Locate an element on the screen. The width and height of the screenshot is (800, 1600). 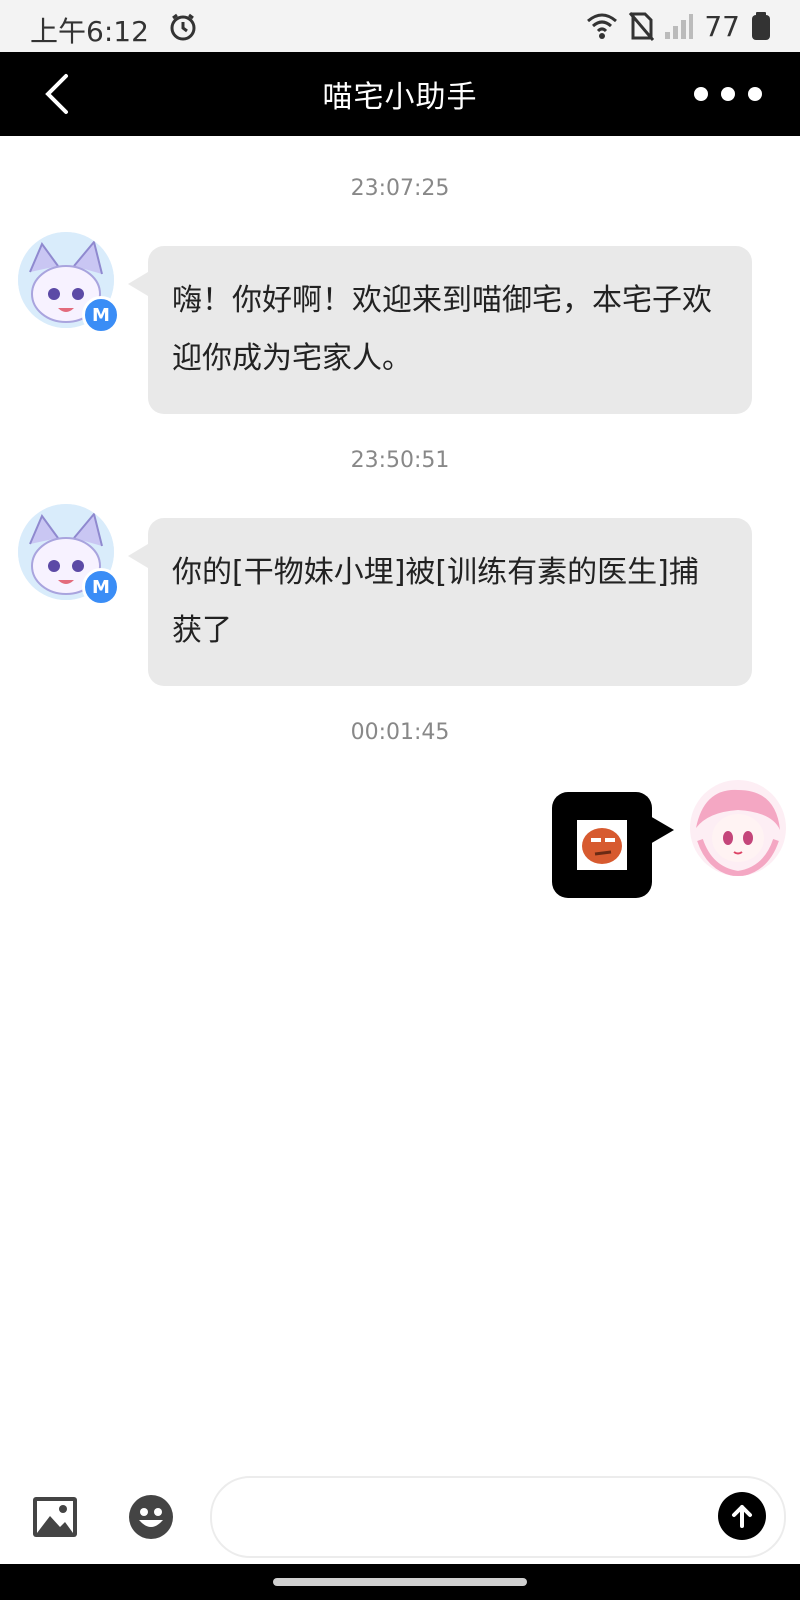
more-icon is located at coordinates (701, 94).